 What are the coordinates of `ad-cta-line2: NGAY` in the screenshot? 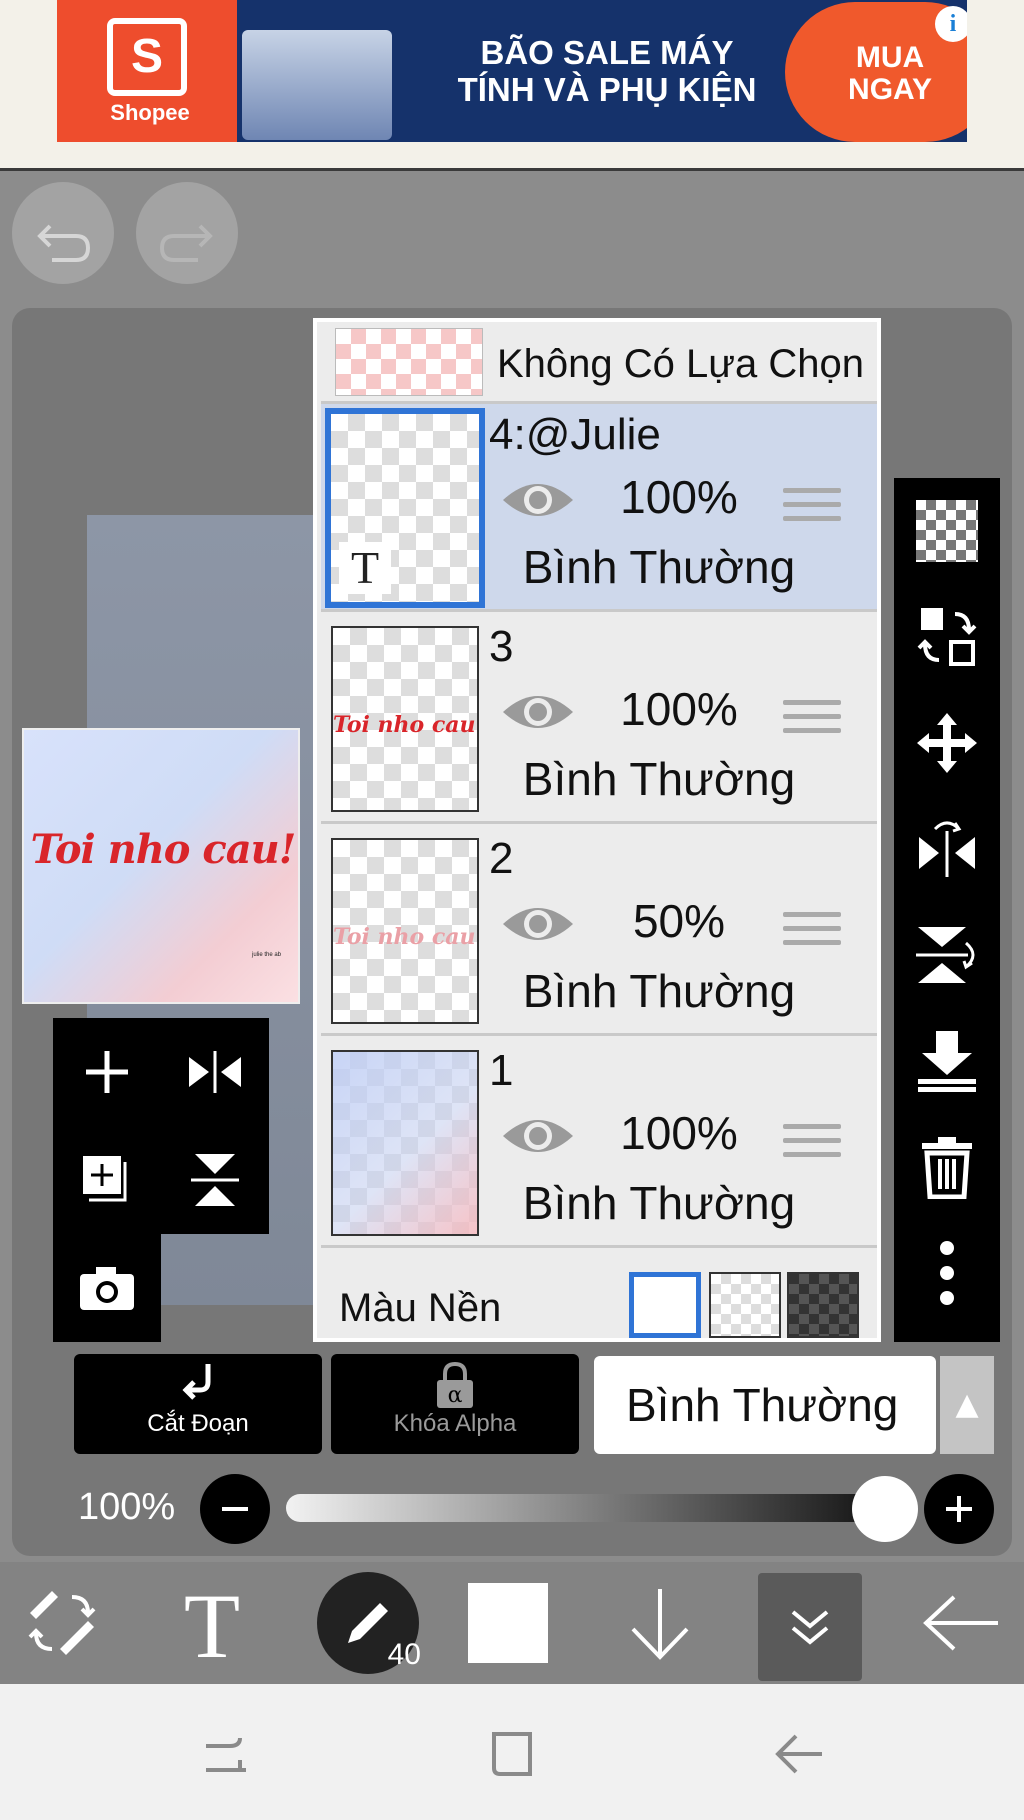 It's located at (890, 89).